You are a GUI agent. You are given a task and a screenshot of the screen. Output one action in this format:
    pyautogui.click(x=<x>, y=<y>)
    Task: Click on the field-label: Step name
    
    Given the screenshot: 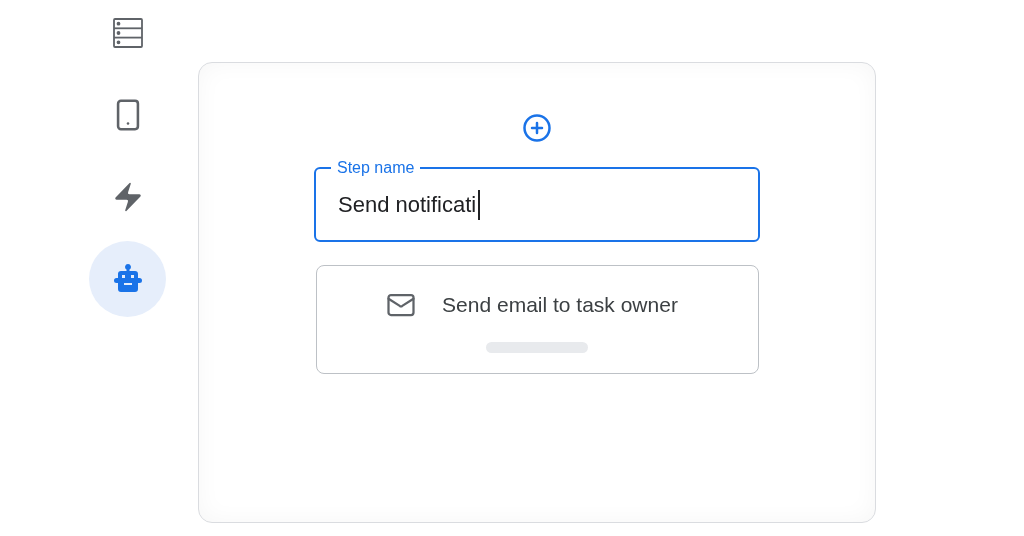 What is the action you would take?
    pyautogui.click(x=376, y=168)
    